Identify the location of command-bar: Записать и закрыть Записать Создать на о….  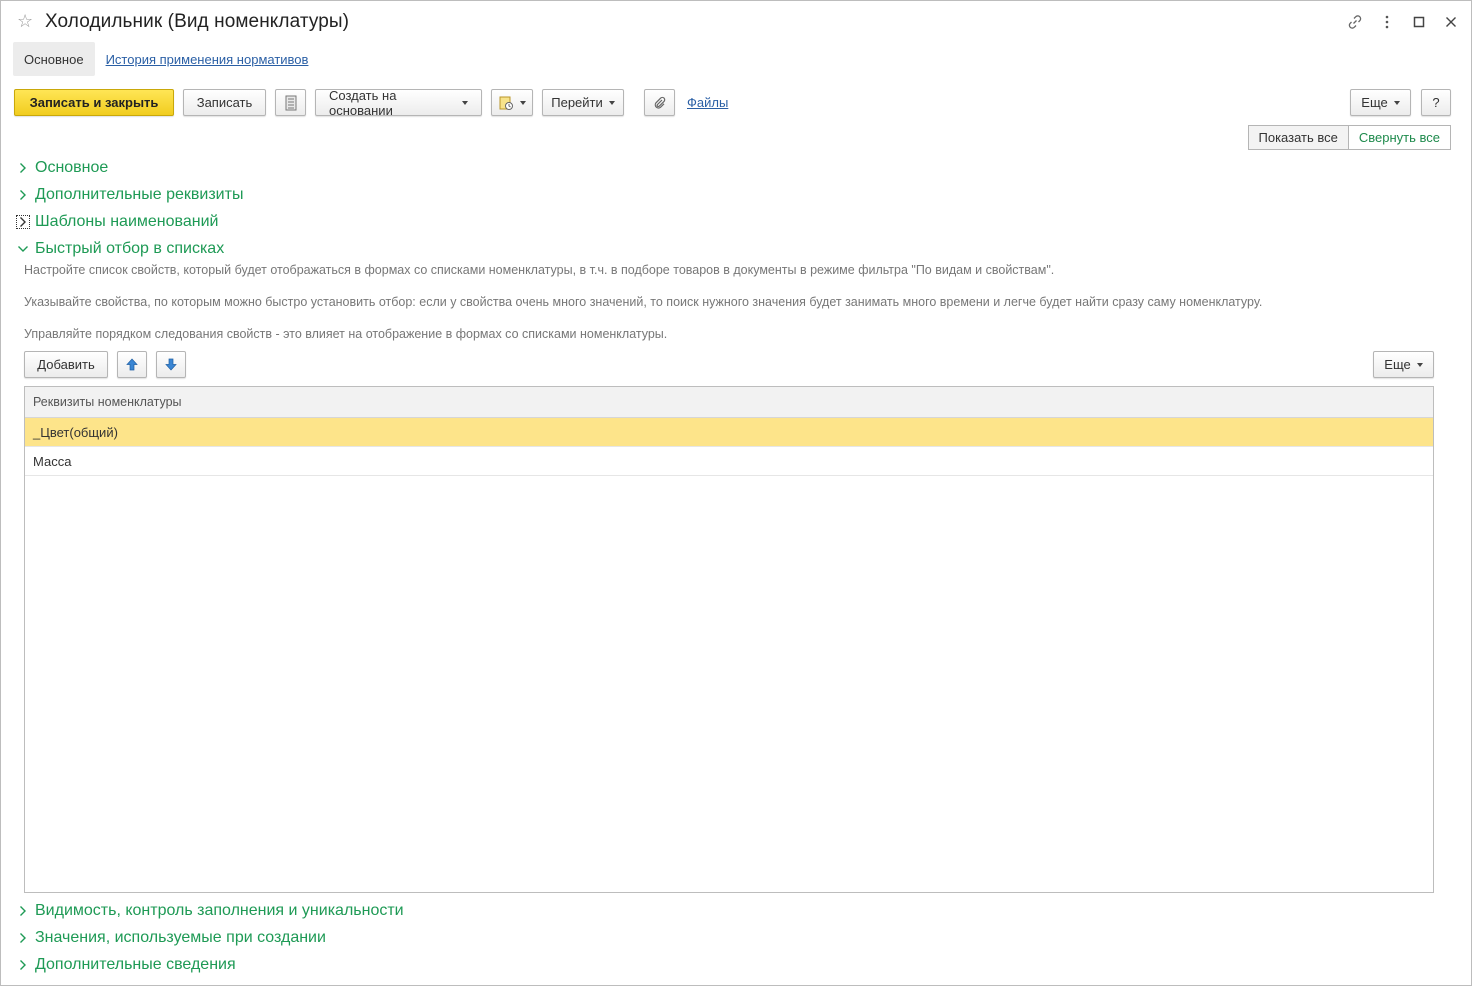
(371, 102).